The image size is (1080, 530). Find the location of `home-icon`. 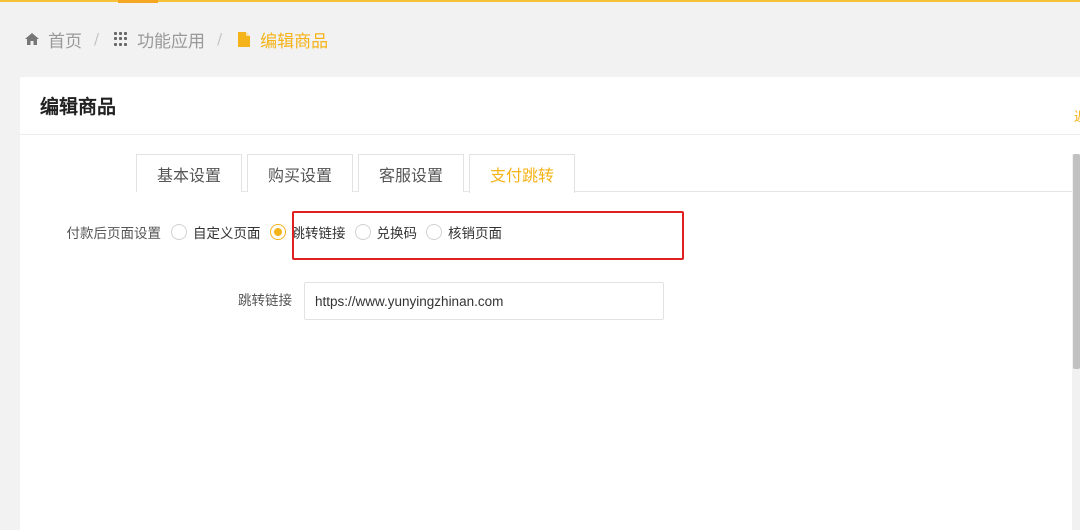

home-icon is located at coordinates (32, 39).